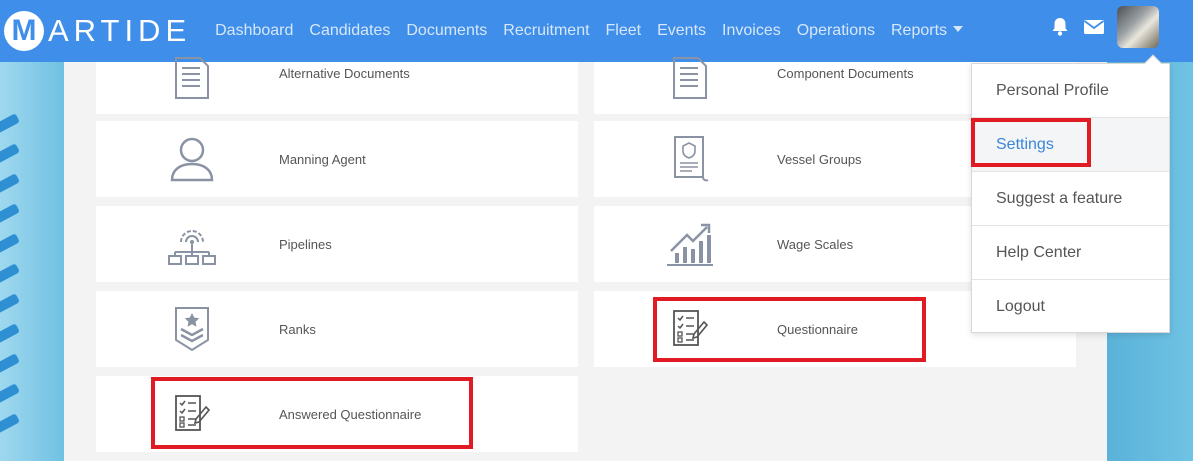 The width and height of the screenshot is (1193, 461). I want to click on user-avatar, so click(1138, 27).